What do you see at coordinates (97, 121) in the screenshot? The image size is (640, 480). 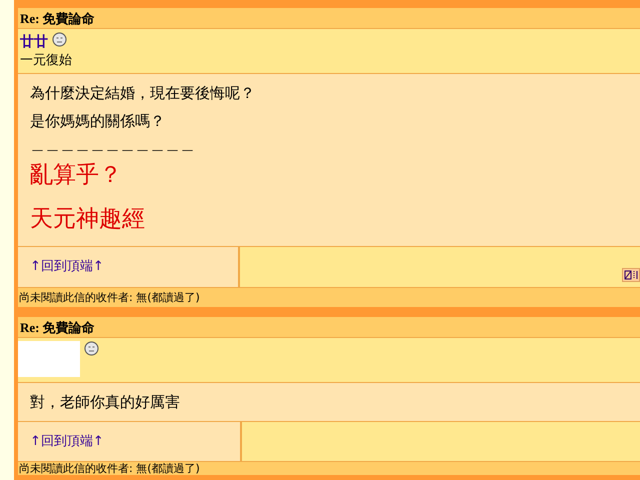 I see `body-text: 是你媽媽的關係嗎？` at bounding box center [97, 121].